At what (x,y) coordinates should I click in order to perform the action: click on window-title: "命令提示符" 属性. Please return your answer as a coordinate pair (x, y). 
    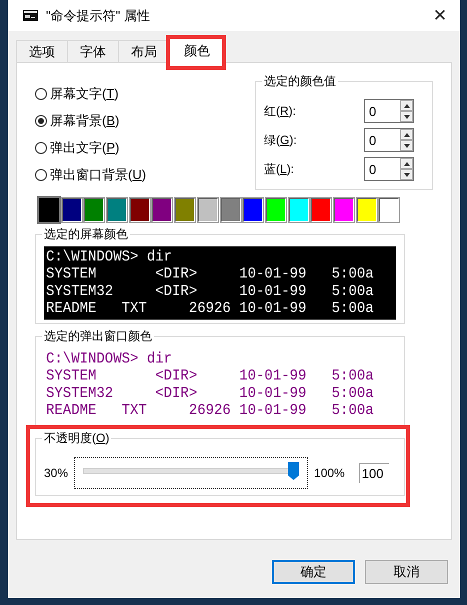
    Looking at the image, I should click on (98, 15).